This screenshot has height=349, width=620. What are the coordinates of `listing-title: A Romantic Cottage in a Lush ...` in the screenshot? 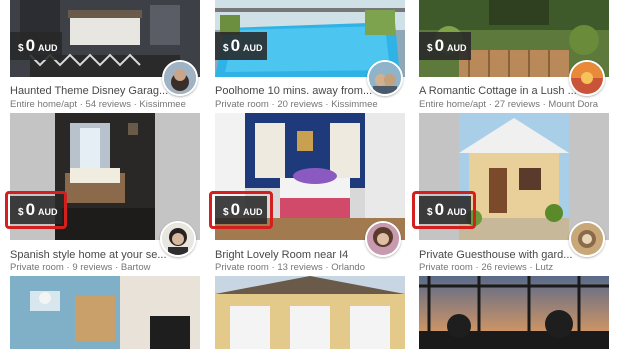 It's located at (501, 91).